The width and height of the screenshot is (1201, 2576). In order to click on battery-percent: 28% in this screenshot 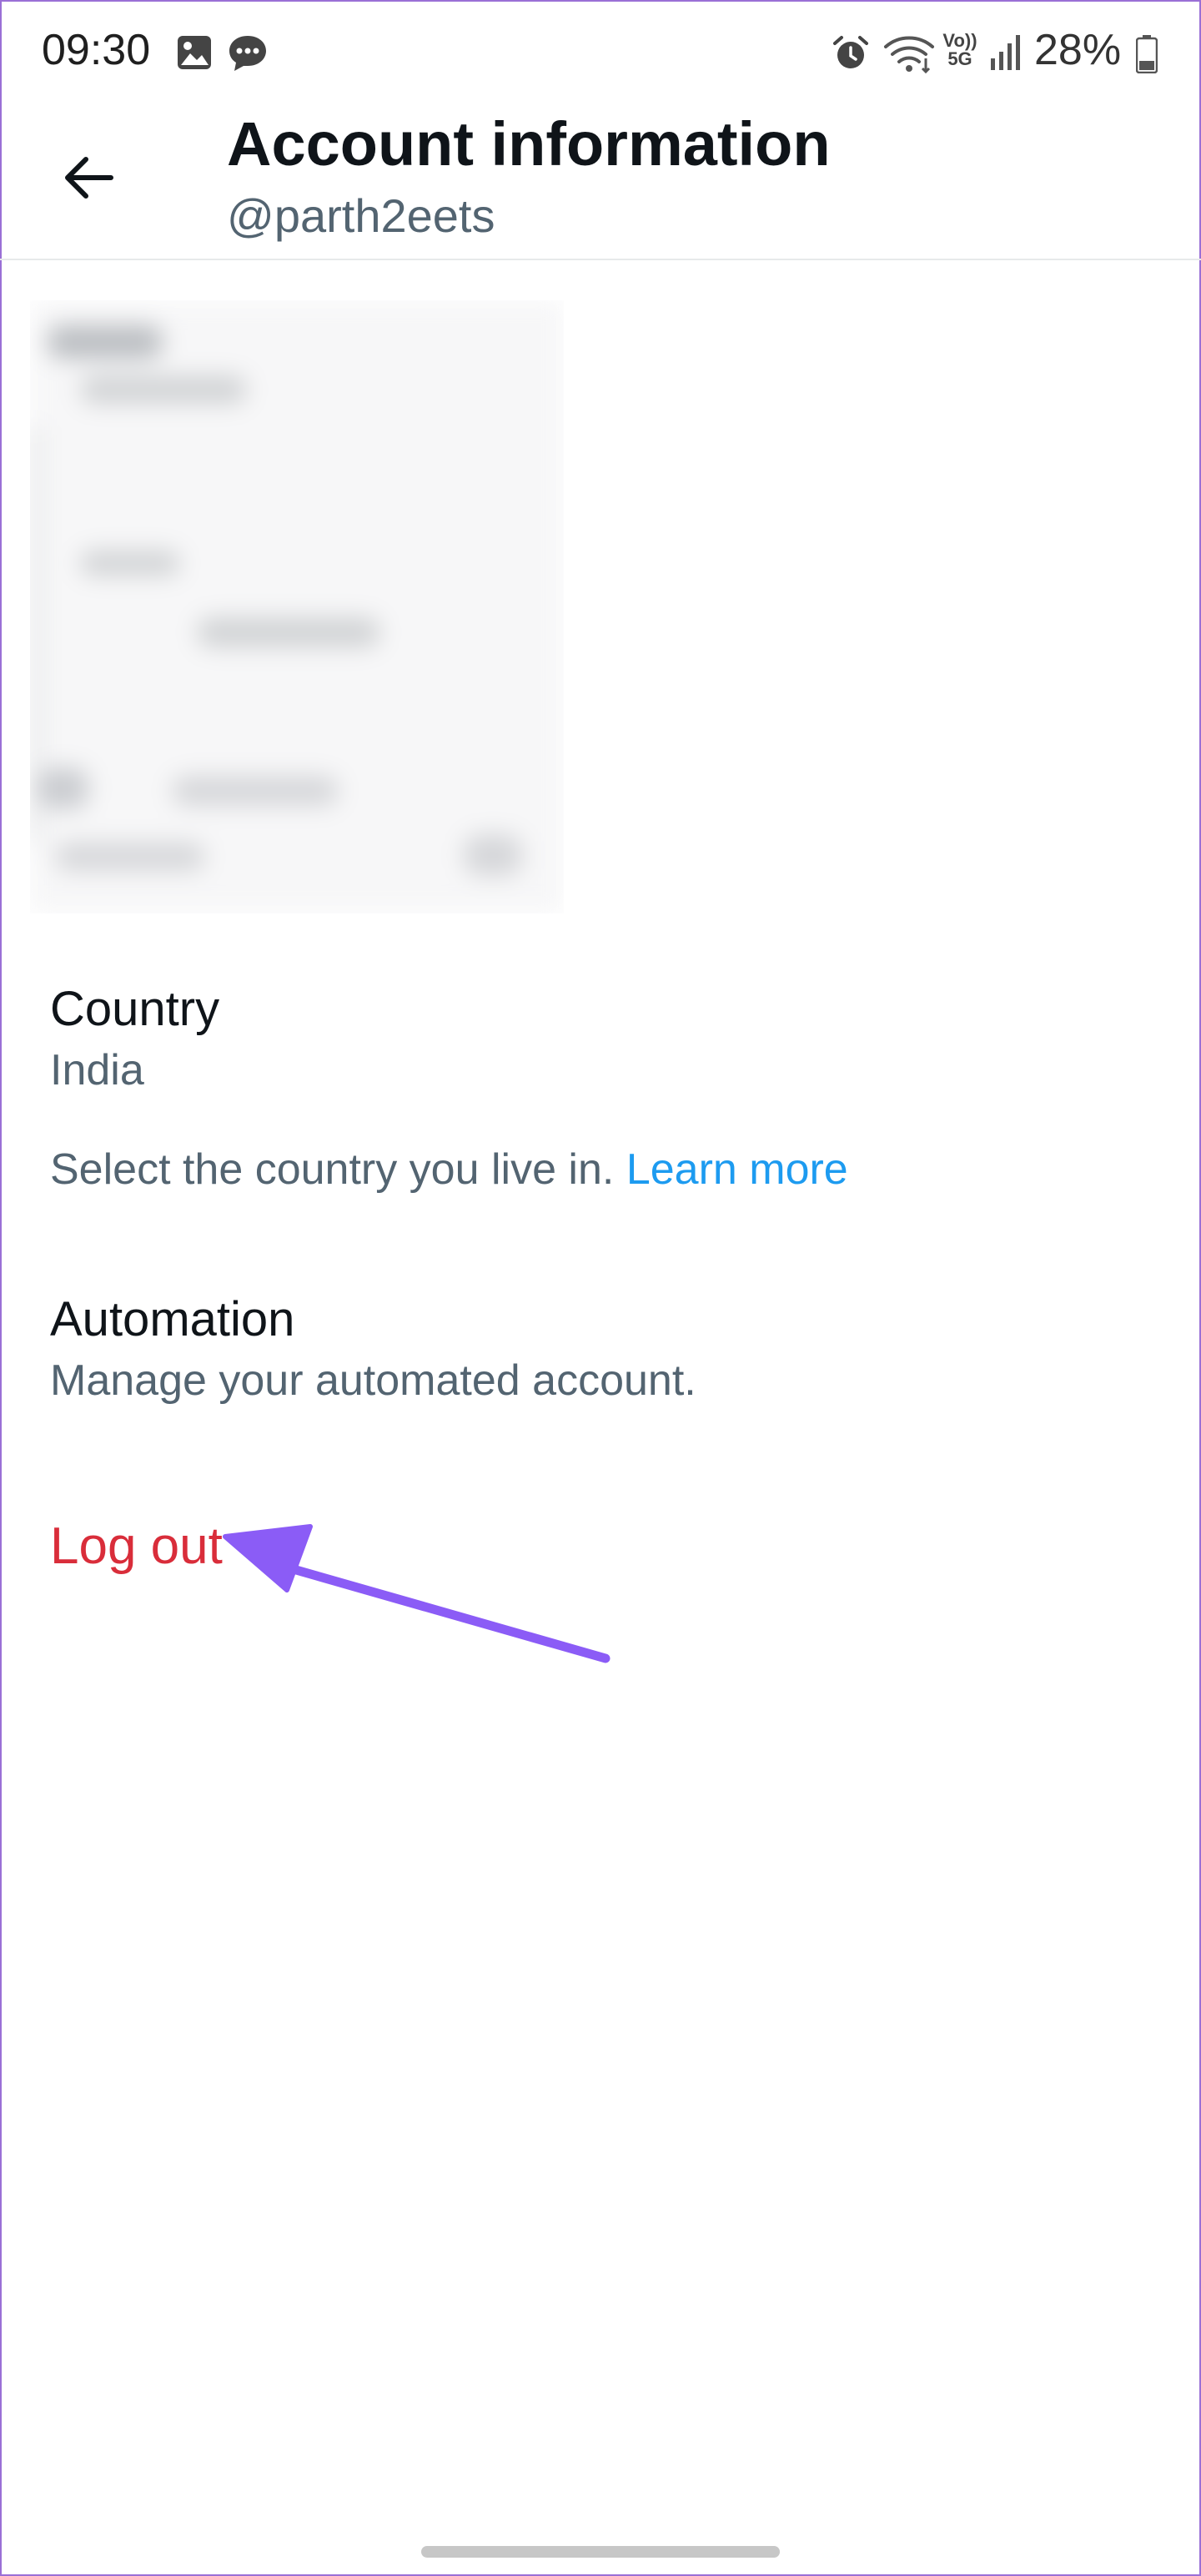, I will do `click(1078, 50)`.